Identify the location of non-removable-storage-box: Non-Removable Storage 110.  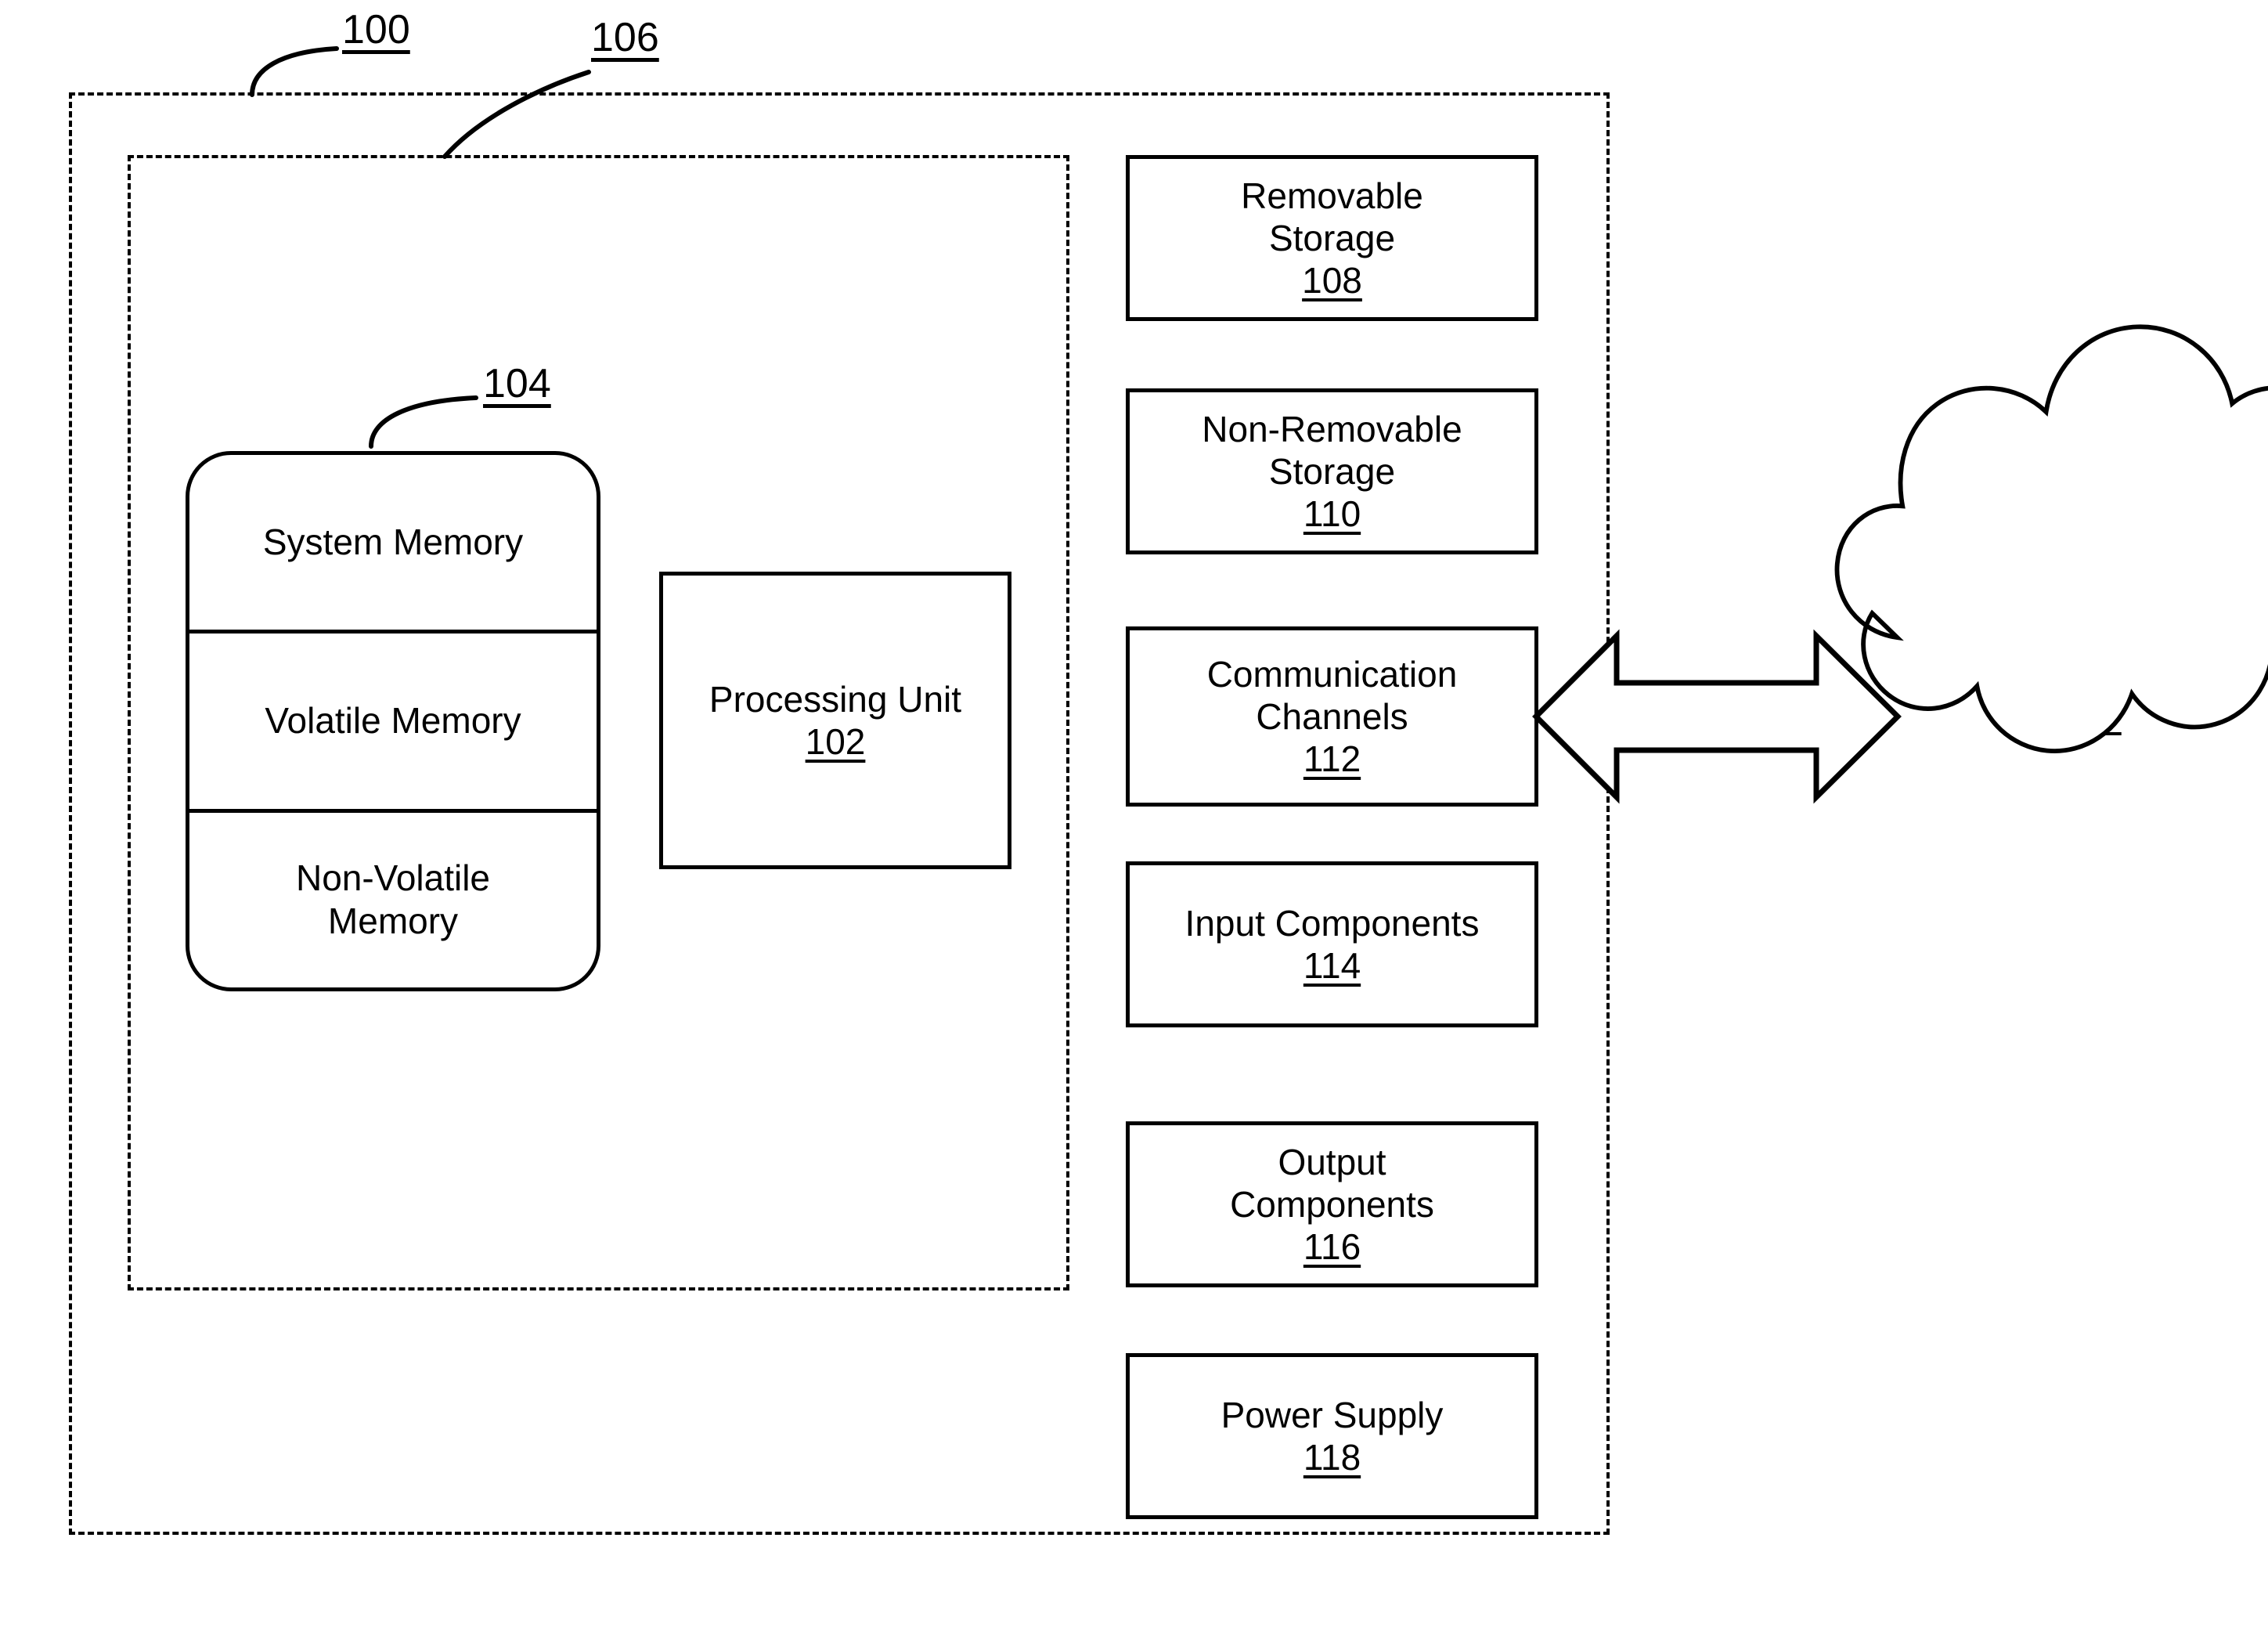
(1332, 471).